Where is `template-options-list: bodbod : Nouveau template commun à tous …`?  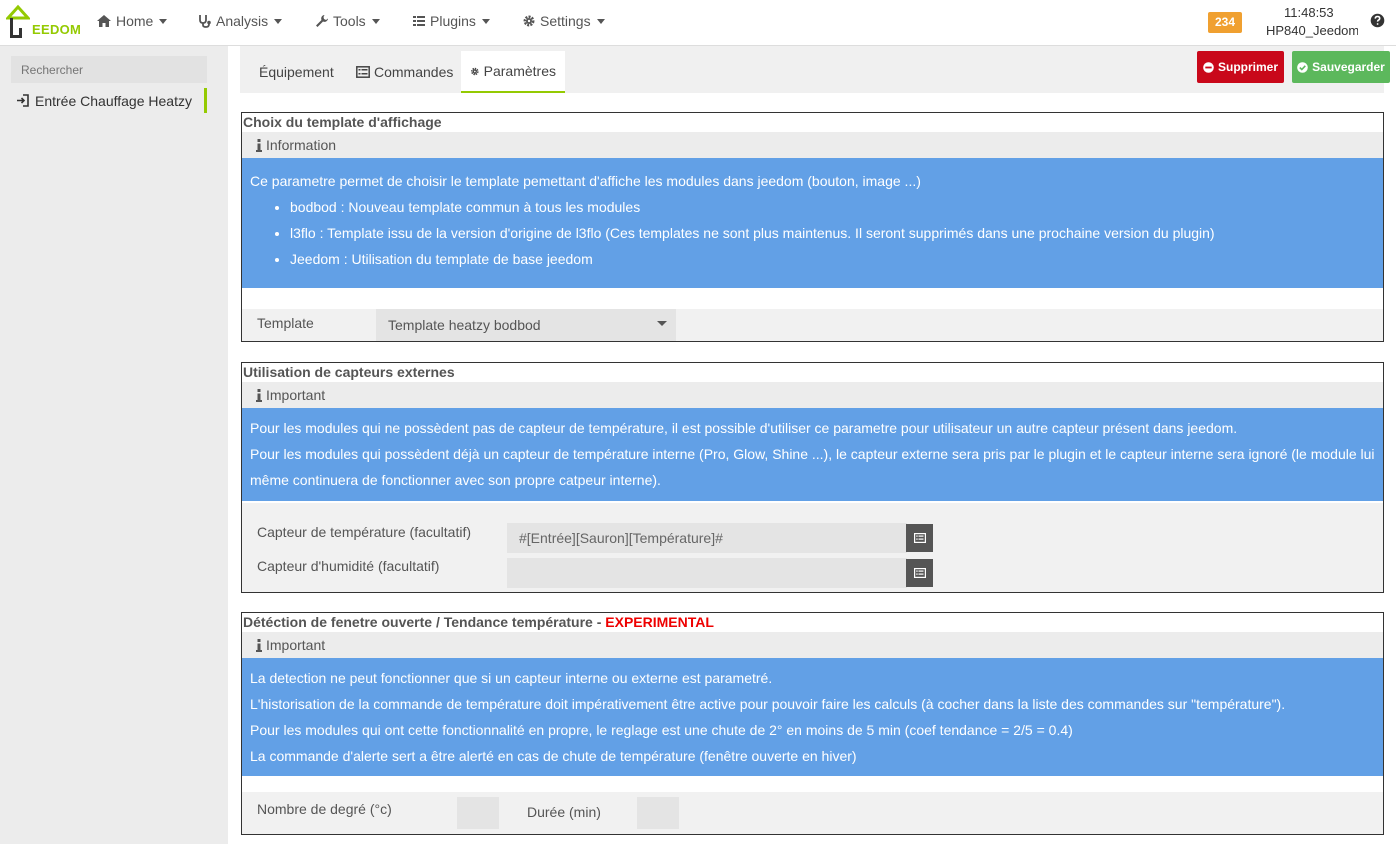 template-options-list: bodbod : Nouveau template commun à tous … is located at coordinates (812, 233).